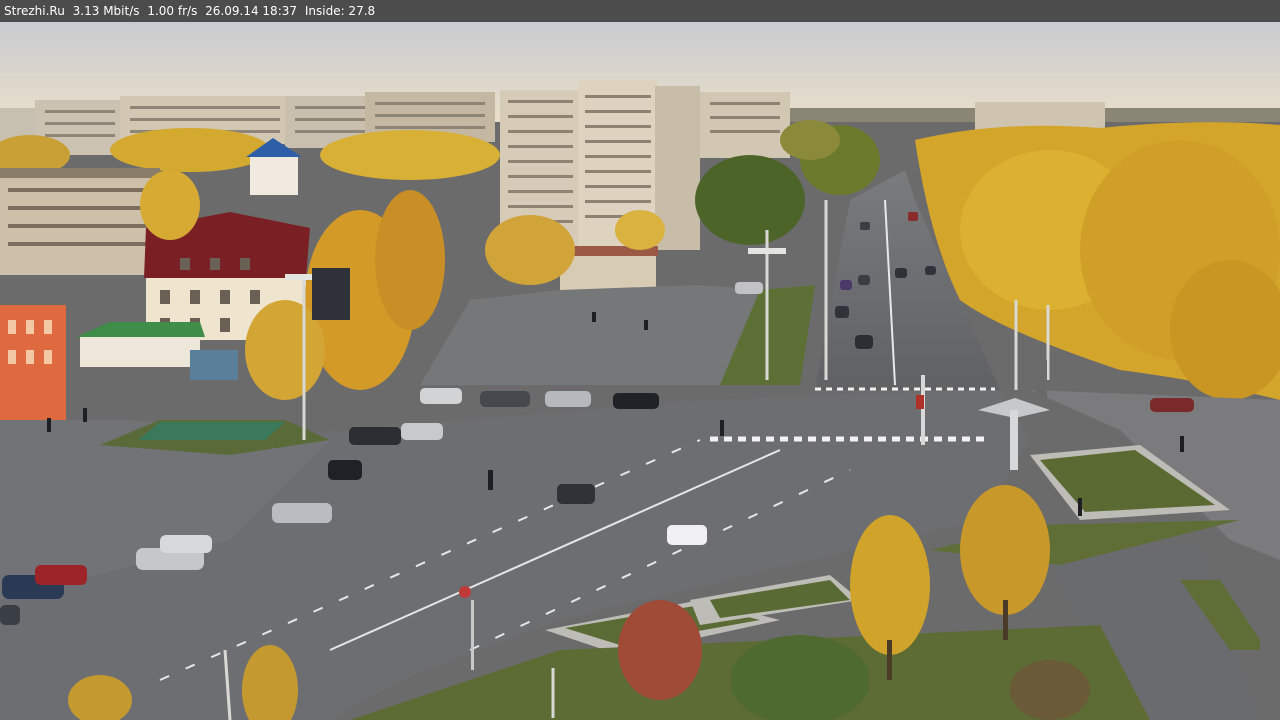 Image resolution: width=1280 pixels, height=720 pixels. I want to click on bitrate-readout: 3.13 Mbit/s, so click(106, 11).